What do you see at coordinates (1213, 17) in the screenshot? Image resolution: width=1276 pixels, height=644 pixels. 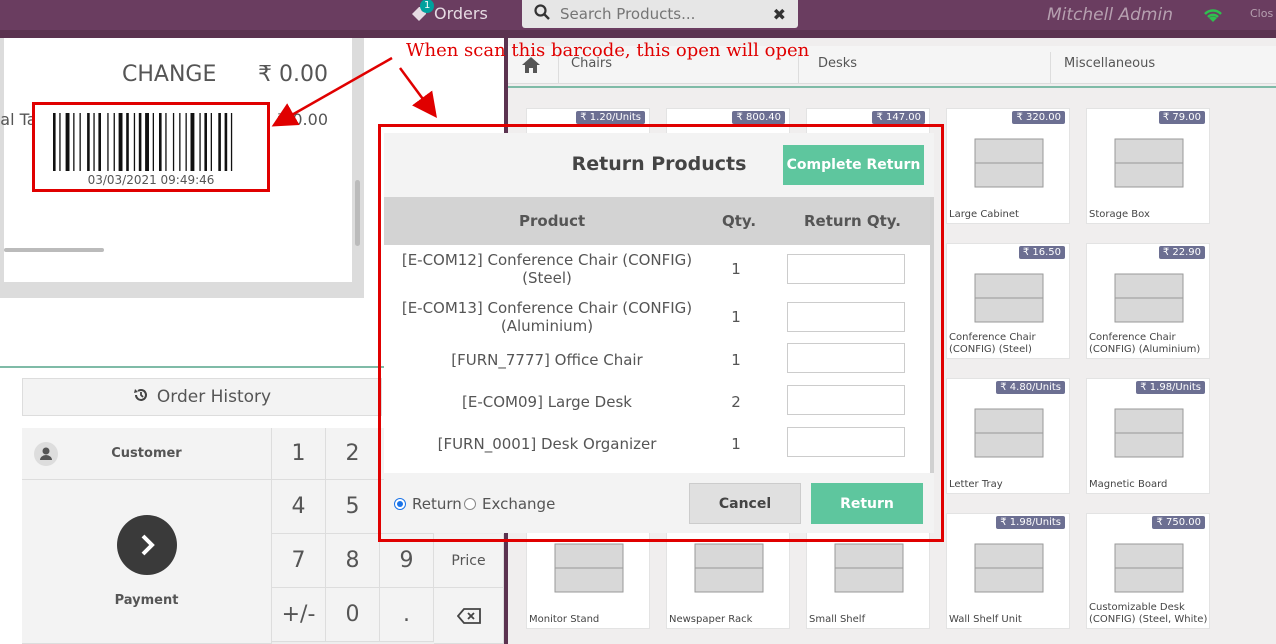 I see `wifi-icon` at bounding box center [1213, 17].